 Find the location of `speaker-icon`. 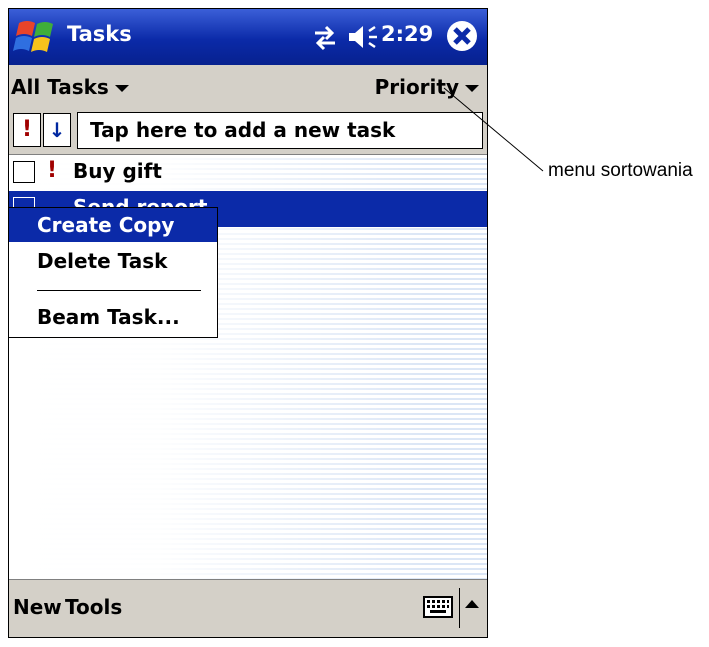

speaker-icon is located at coordinates (363, 37).